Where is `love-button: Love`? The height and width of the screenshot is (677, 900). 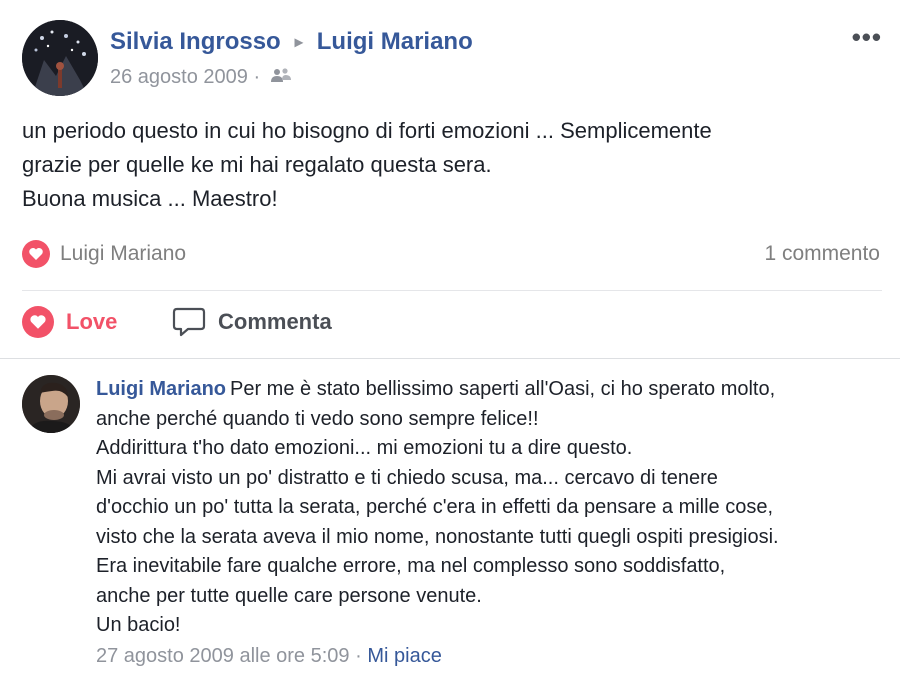
love-button: Love is located at coordinates (69, 322).